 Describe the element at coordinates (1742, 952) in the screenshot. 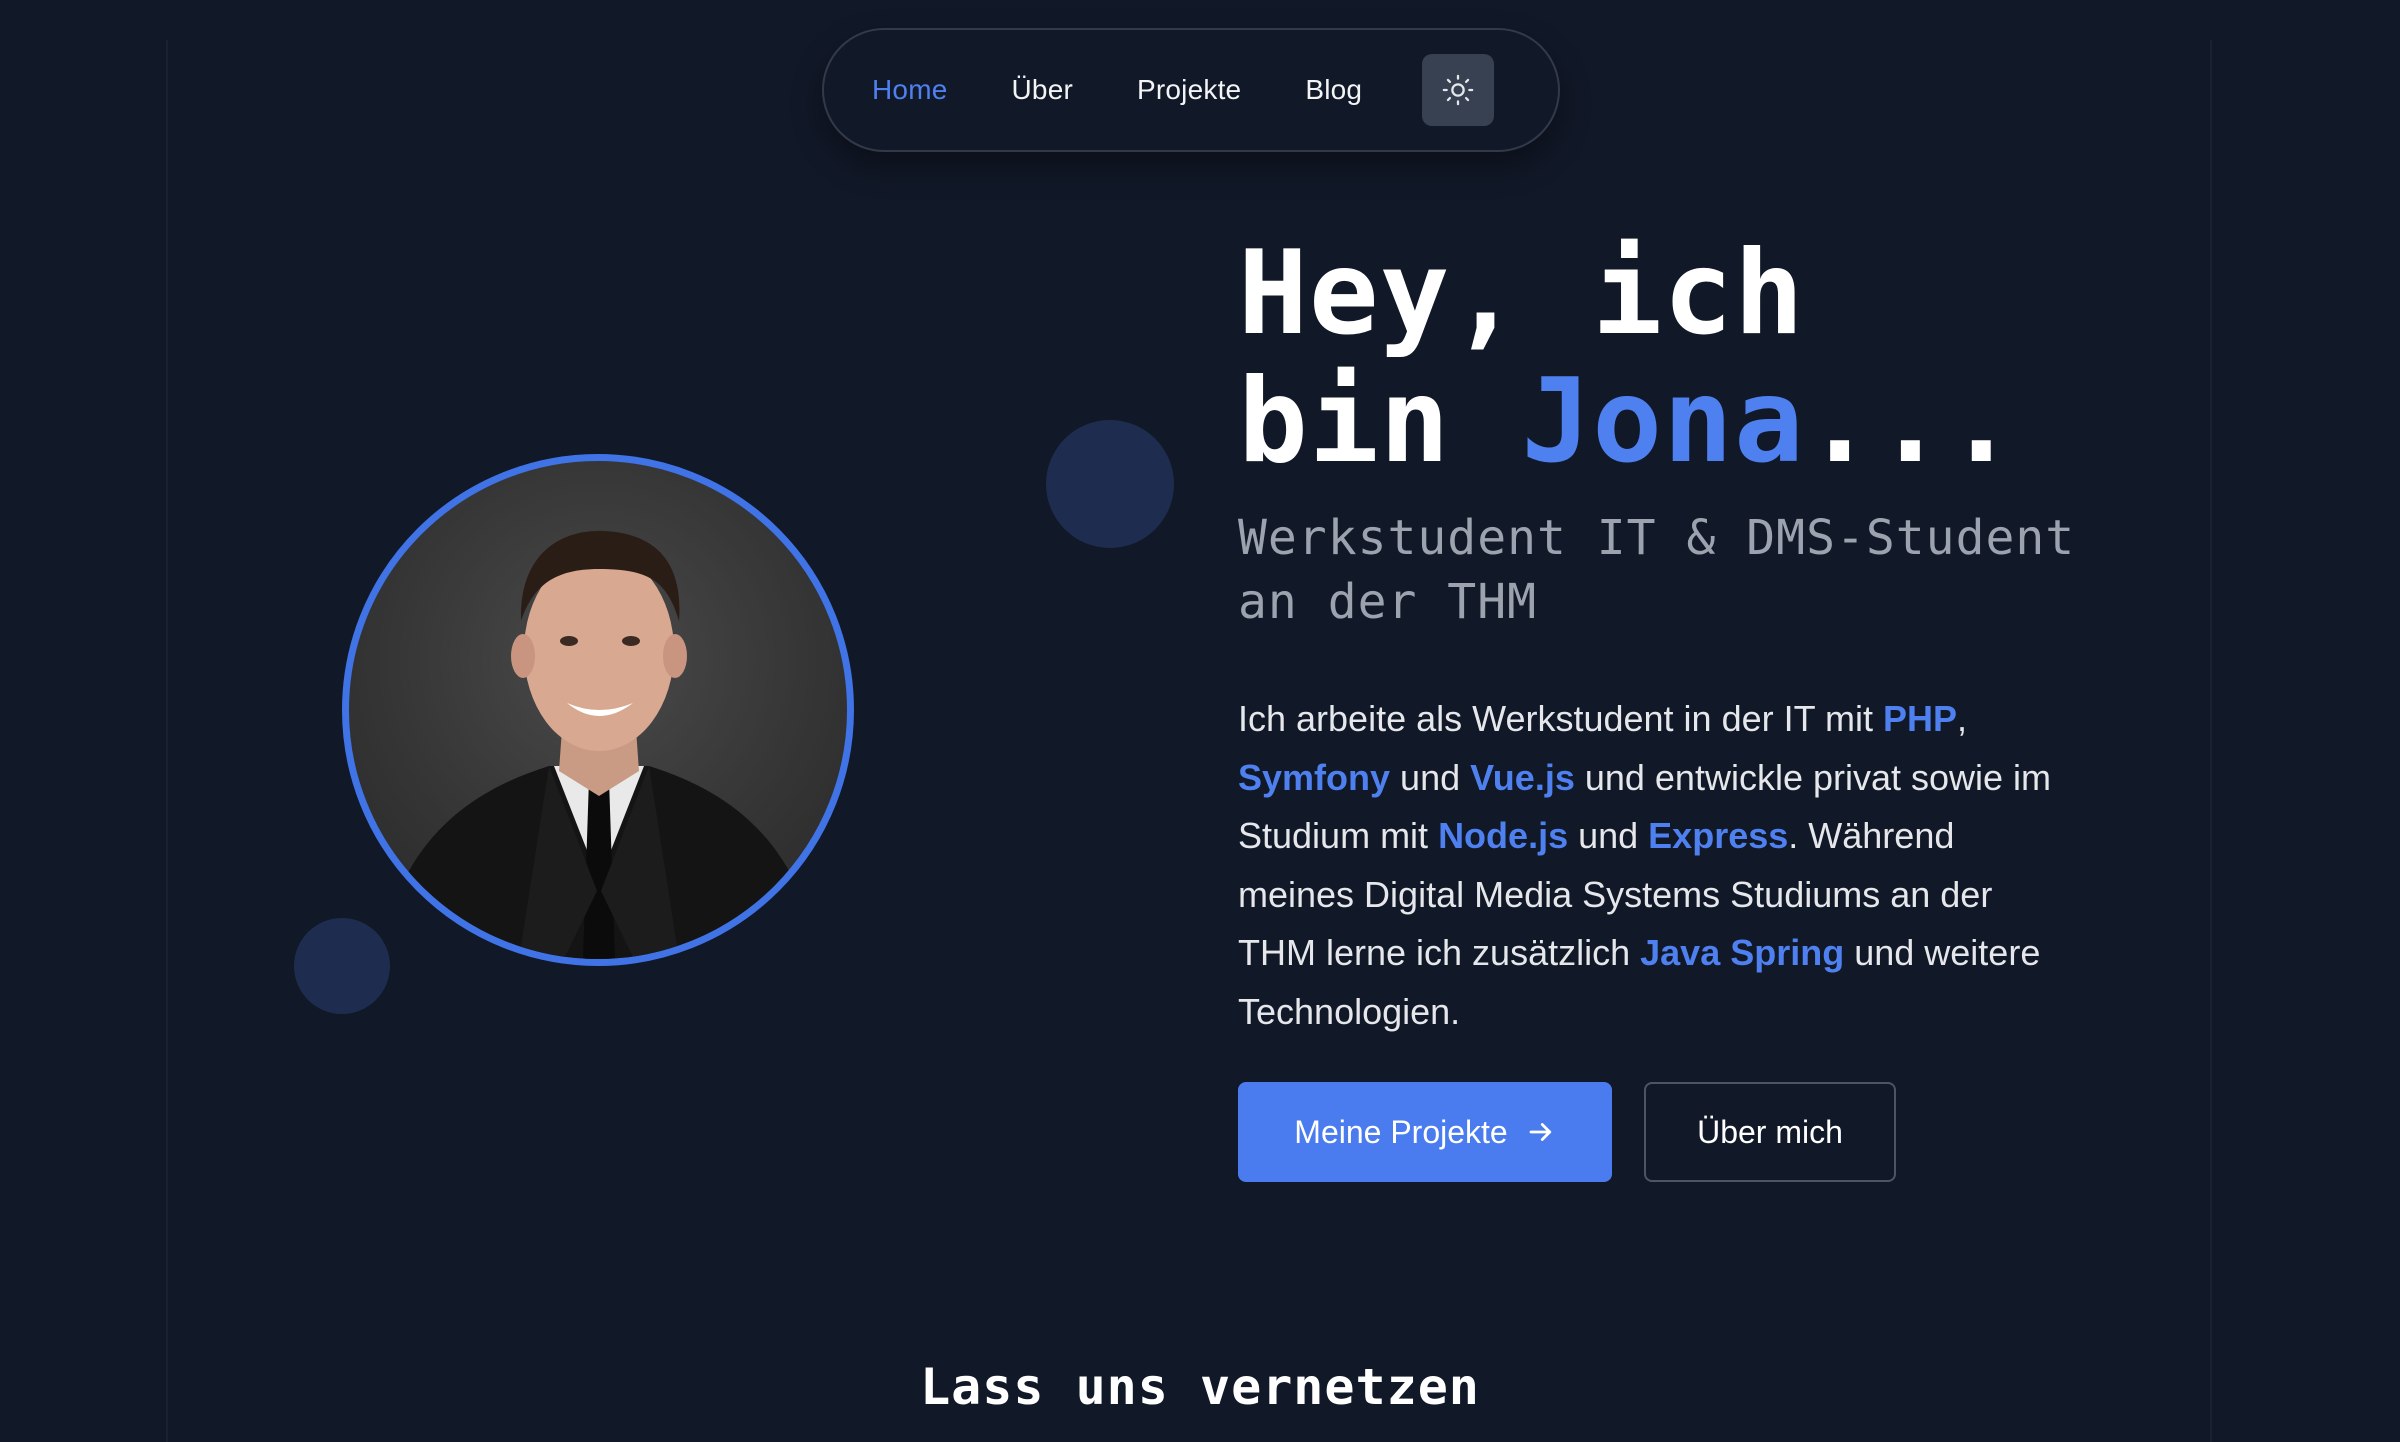

I see `tech-highlight: Java Spring` at that location.